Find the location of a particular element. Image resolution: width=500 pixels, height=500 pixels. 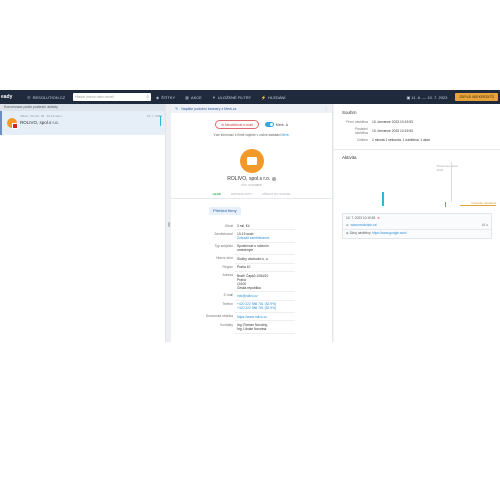

field-row: Region Praha 10 is located at coordinates (243, 267).